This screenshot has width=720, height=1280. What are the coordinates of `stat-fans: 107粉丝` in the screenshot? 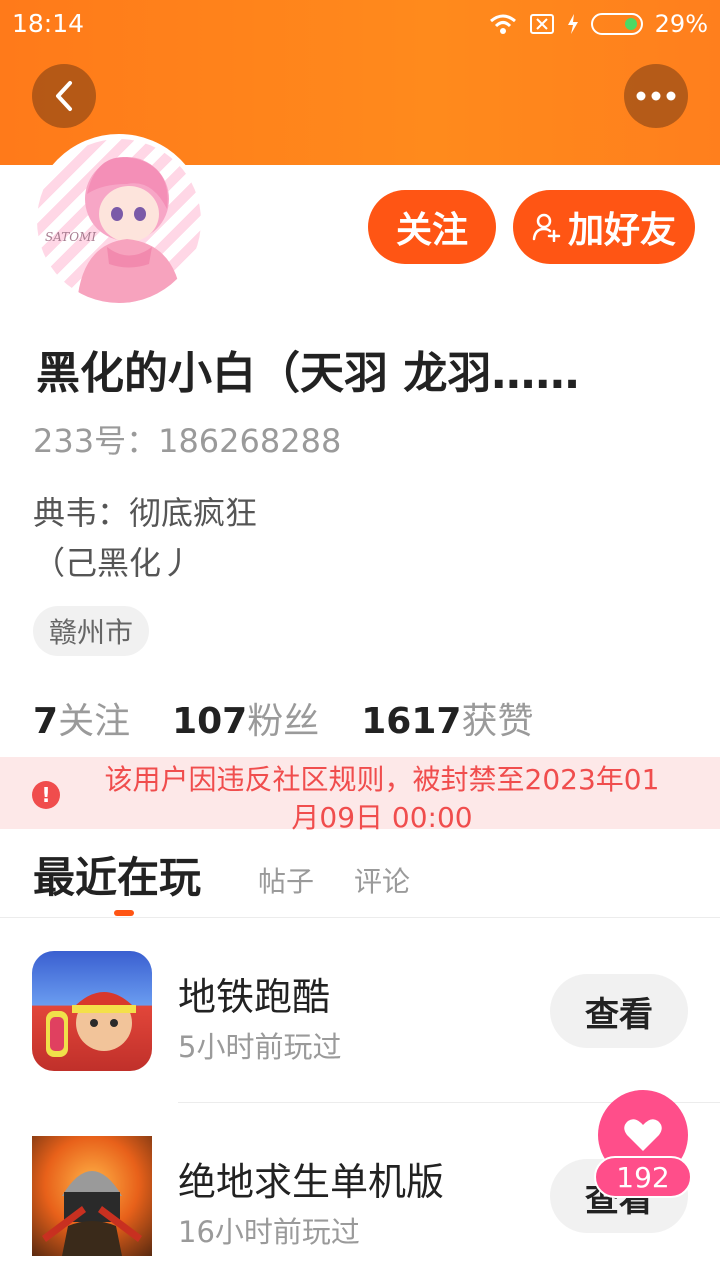 It's located at (245, 718).